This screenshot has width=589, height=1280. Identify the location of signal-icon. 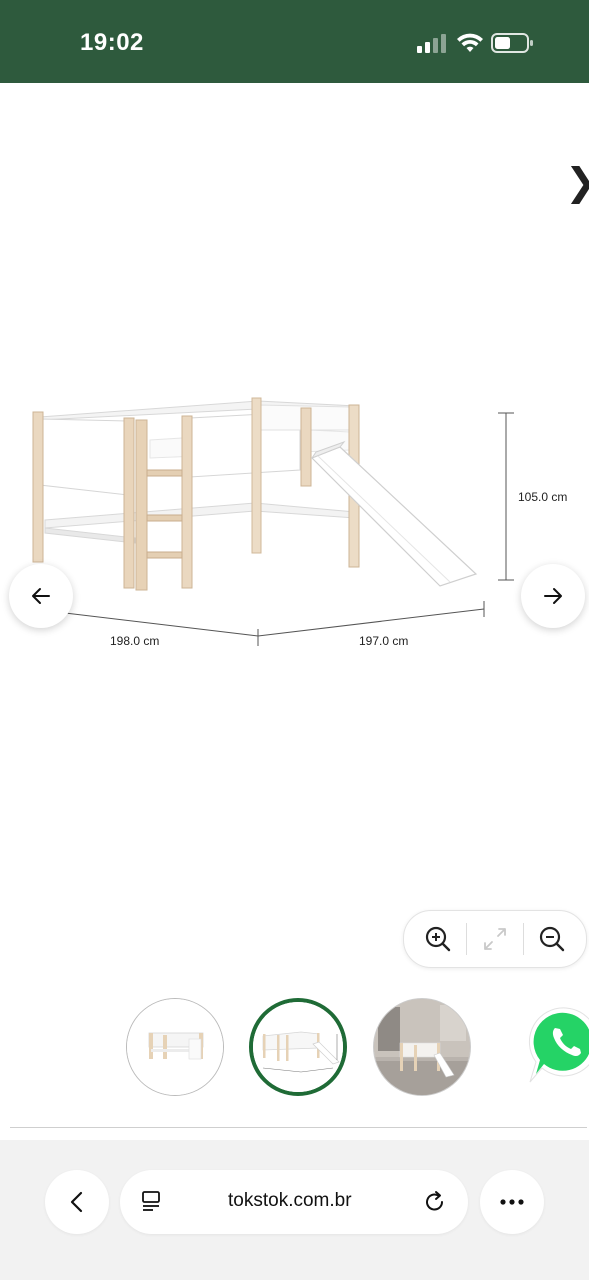
(431, 43).